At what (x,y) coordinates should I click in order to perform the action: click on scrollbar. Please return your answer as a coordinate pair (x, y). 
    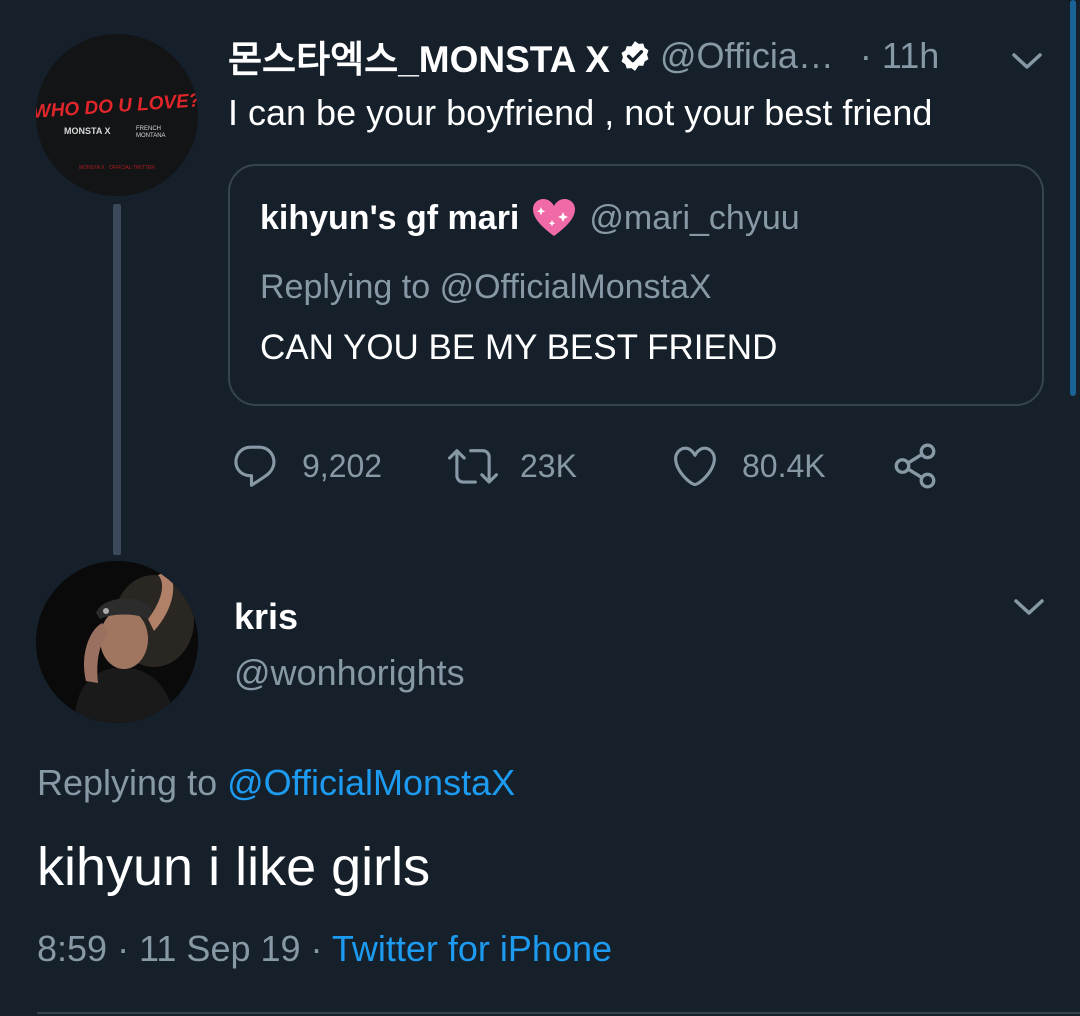
    Looking at the image, I should click on (1073, 198).